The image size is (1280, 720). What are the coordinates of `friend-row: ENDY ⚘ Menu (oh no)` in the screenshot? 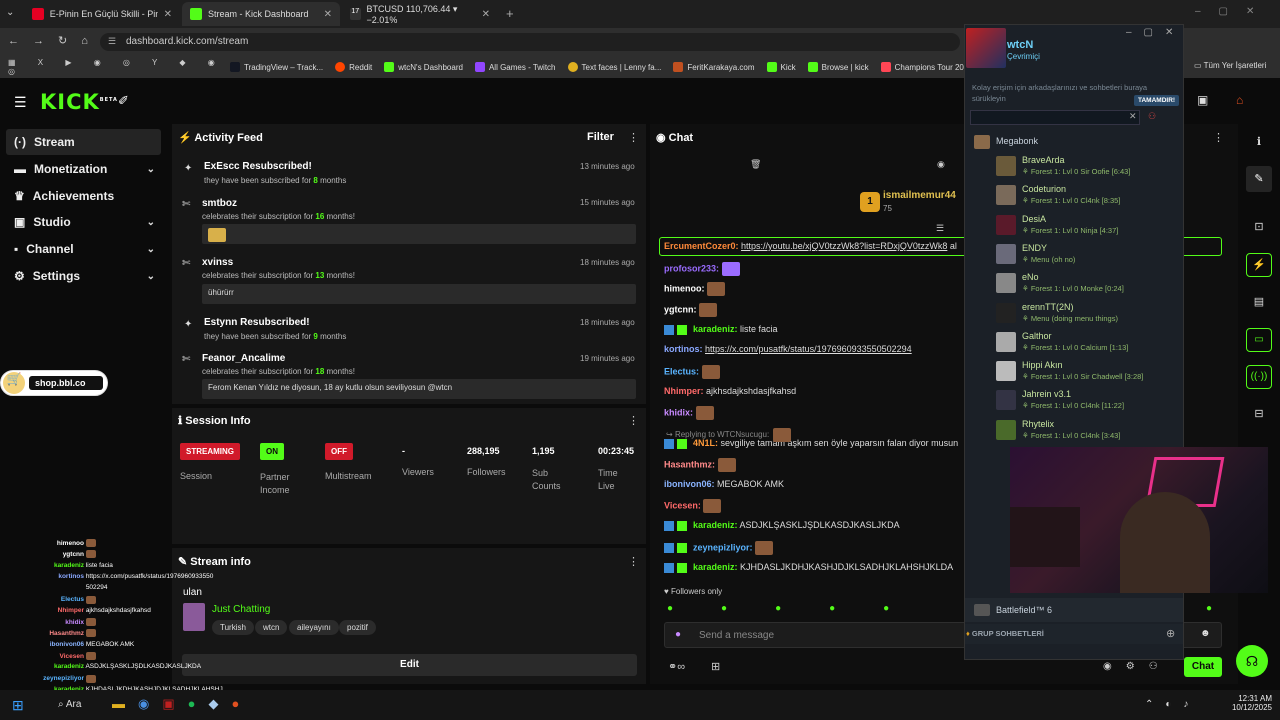 It's located at (1086, 256).